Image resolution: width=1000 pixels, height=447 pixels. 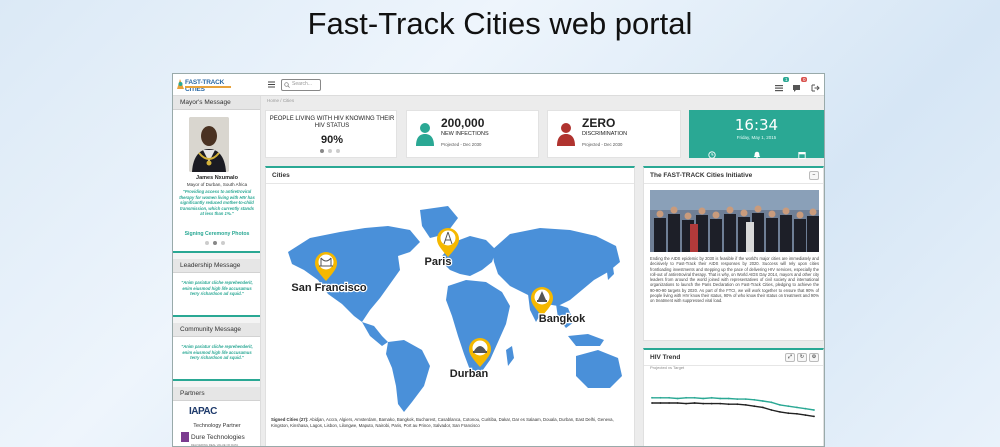 What do you see at coordinates (712, 155) in the screenshot?
I see `clock-button` at bounding box center [712, 155].